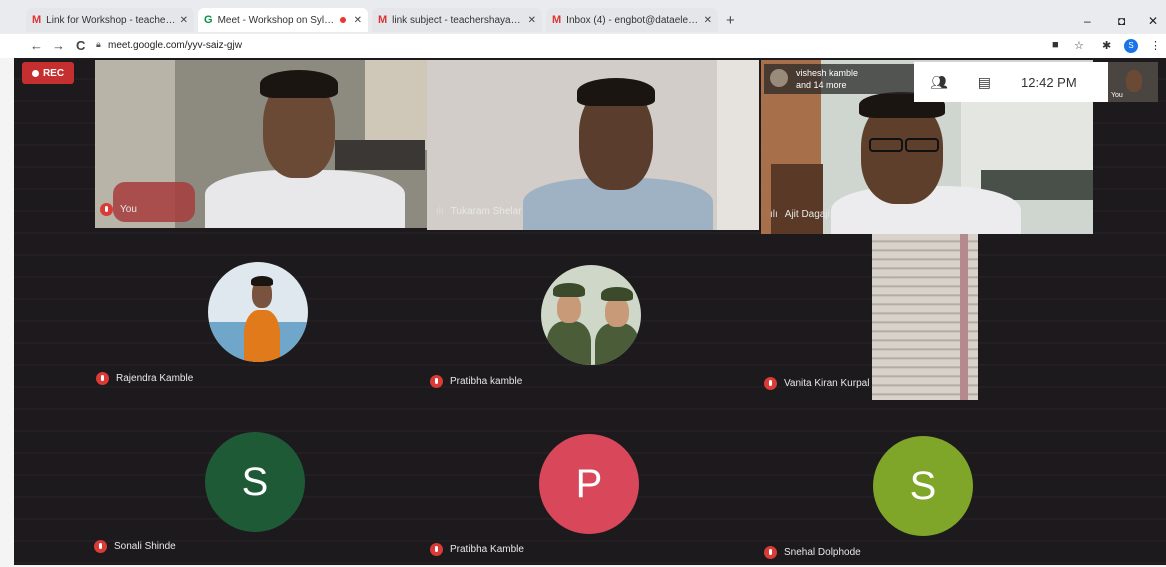 The image size is (1166, 567). Describe the element at coordinates (827, 79) in the screenshot. I see `overlay-text: vishesh kamble and 14 more` at that location.